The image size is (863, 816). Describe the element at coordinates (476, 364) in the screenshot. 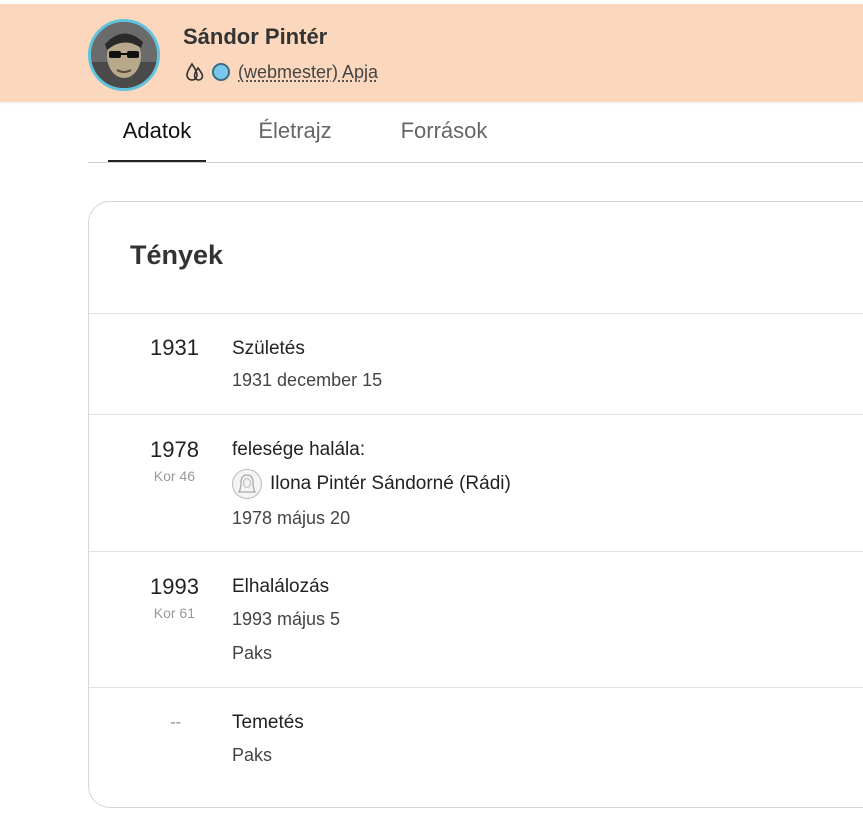

I see `fact-row: 1931 Születés 1931 december 15` at that location.